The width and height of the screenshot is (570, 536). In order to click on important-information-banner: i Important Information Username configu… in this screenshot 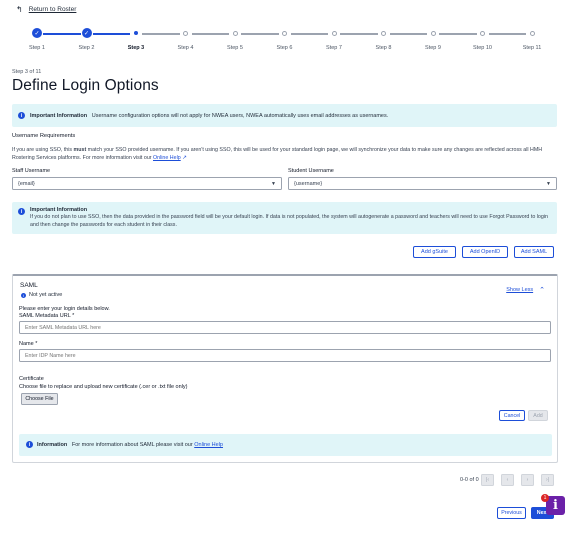, I will do `click(284, 115)`.